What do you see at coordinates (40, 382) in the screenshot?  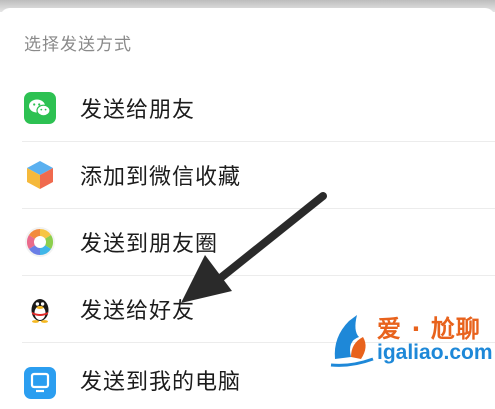 I see `my-computer-icon` at bounding box center [40, 382].